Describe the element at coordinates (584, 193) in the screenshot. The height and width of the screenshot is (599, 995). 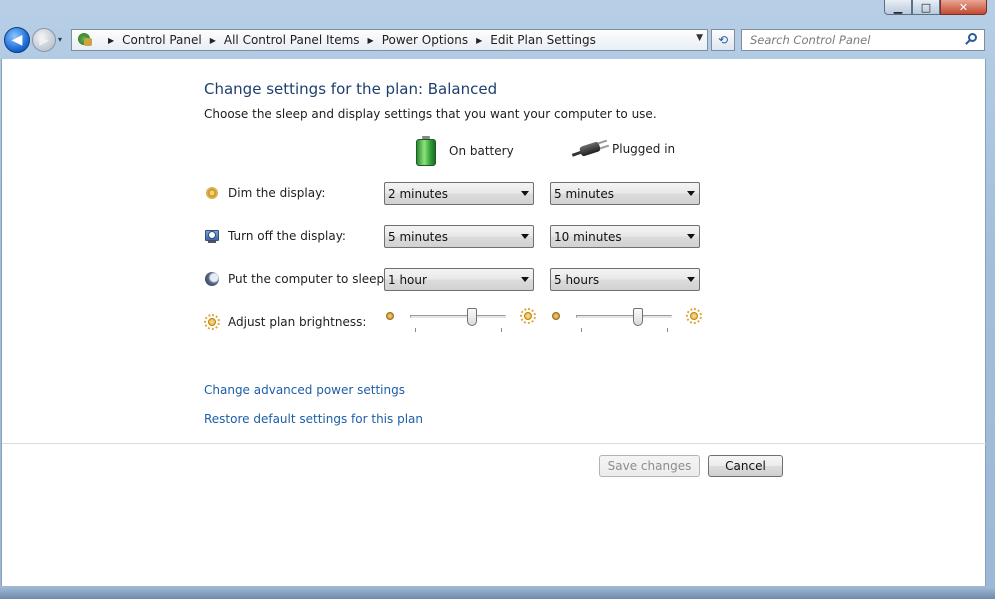
I see `dim-display-plugged-value: 5 minutes` at that location.